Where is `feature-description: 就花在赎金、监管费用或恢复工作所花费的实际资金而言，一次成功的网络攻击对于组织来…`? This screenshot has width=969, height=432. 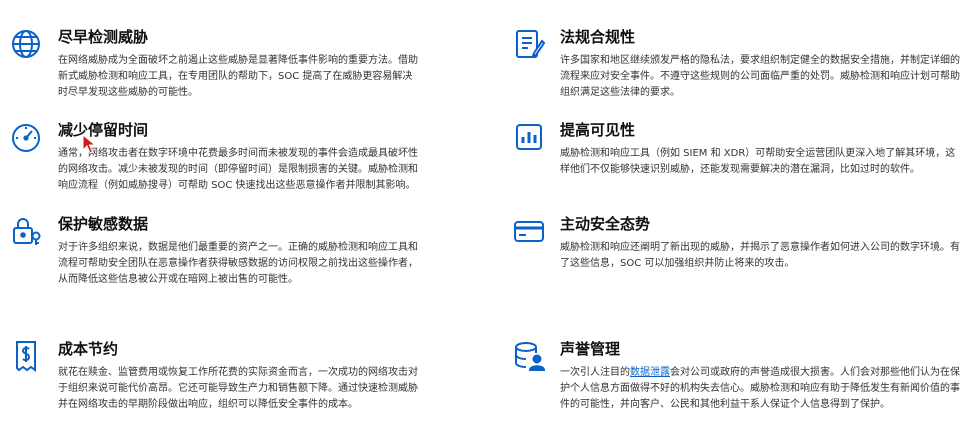 feature-description: 就花在赎金、监管费用或恢复工作所花费的实际资金而言，一次成功的网络攻击对于组织来… is located at coordinates (238, 388).